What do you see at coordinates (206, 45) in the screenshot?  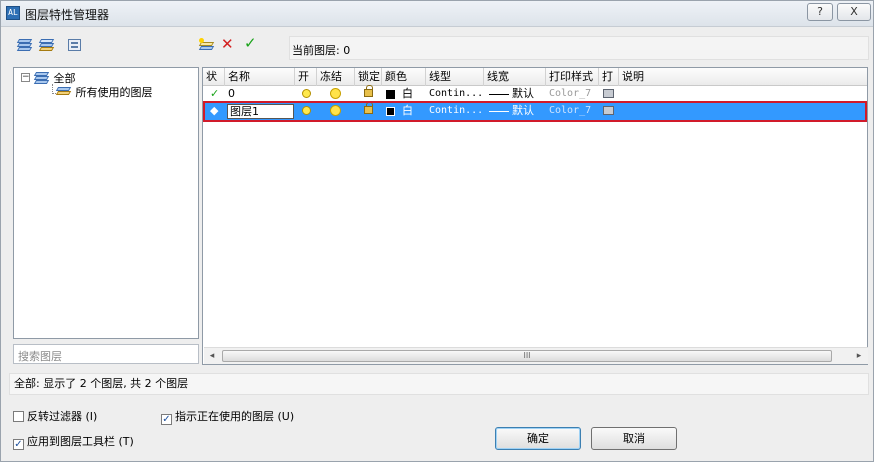 I see `new-layer-icon` at bounding box center [206, 45].